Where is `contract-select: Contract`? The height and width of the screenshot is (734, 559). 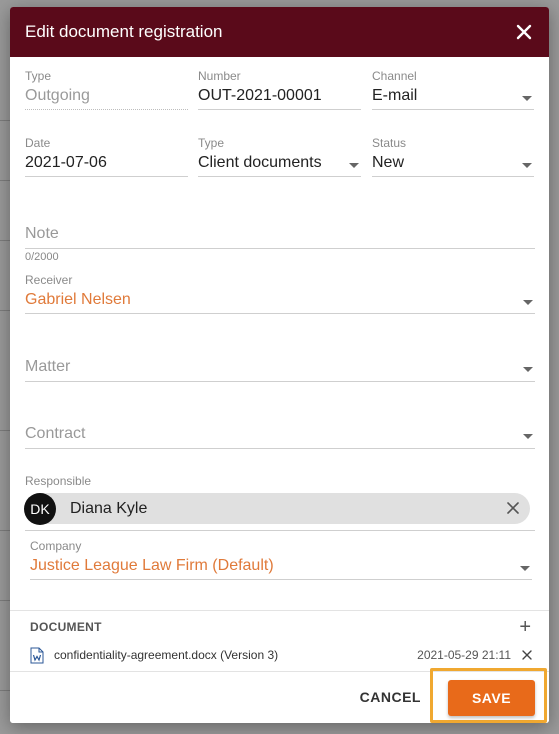 contract-select: Contract is located at coordinates (280, 437).